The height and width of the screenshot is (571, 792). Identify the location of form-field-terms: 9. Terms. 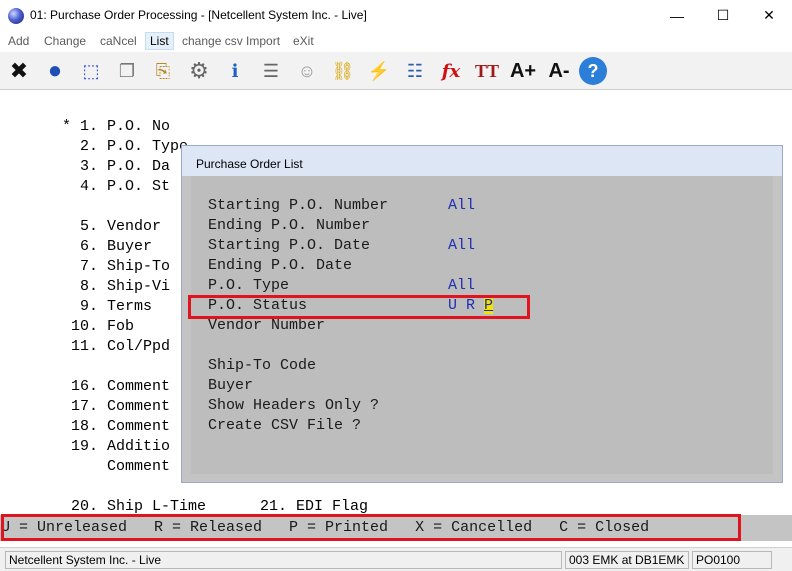
(107, 306).